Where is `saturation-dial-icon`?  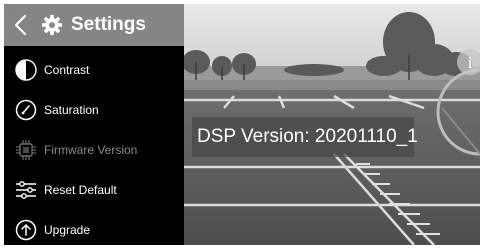 saturation-dial-icon is located at coordinates (26, 110).